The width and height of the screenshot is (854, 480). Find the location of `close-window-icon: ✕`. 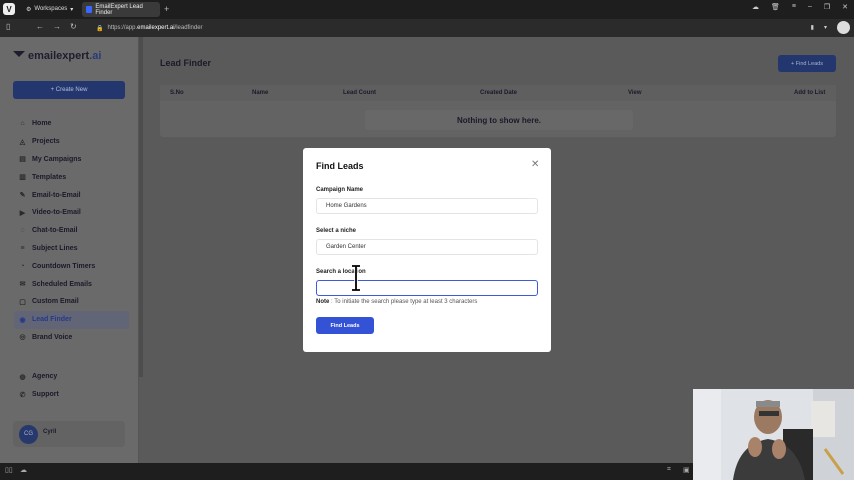

close-window-icon: ✕ is located at coordinates (845, 7).